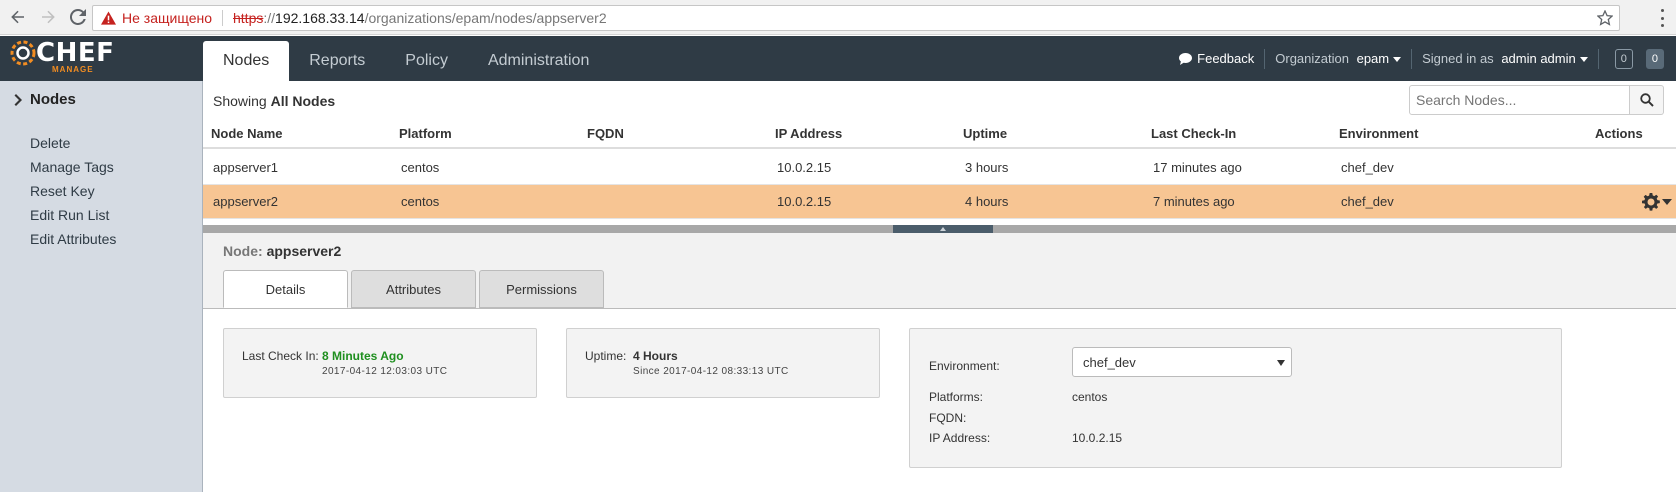 The image size is (1676, 492). Describe the element at coordinates (1193, 133) in the screenshot. I see `column-header-last-check-in: Last Check-In` at that location.